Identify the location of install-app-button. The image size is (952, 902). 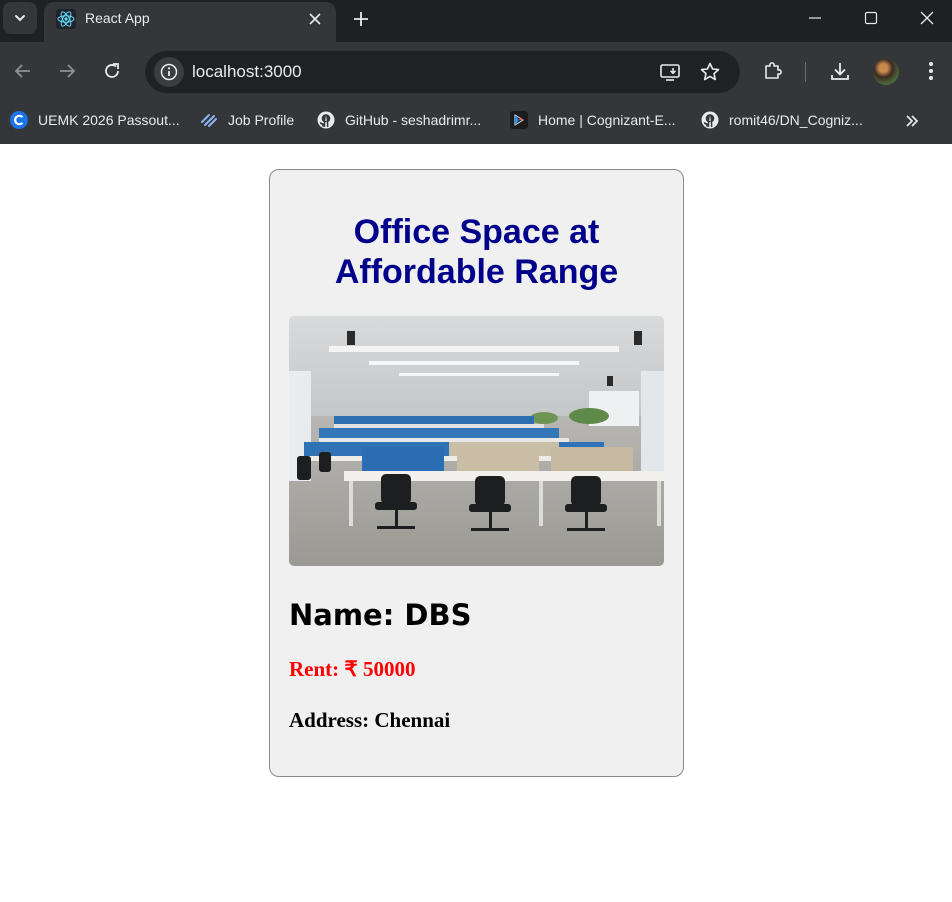
(670, 72).